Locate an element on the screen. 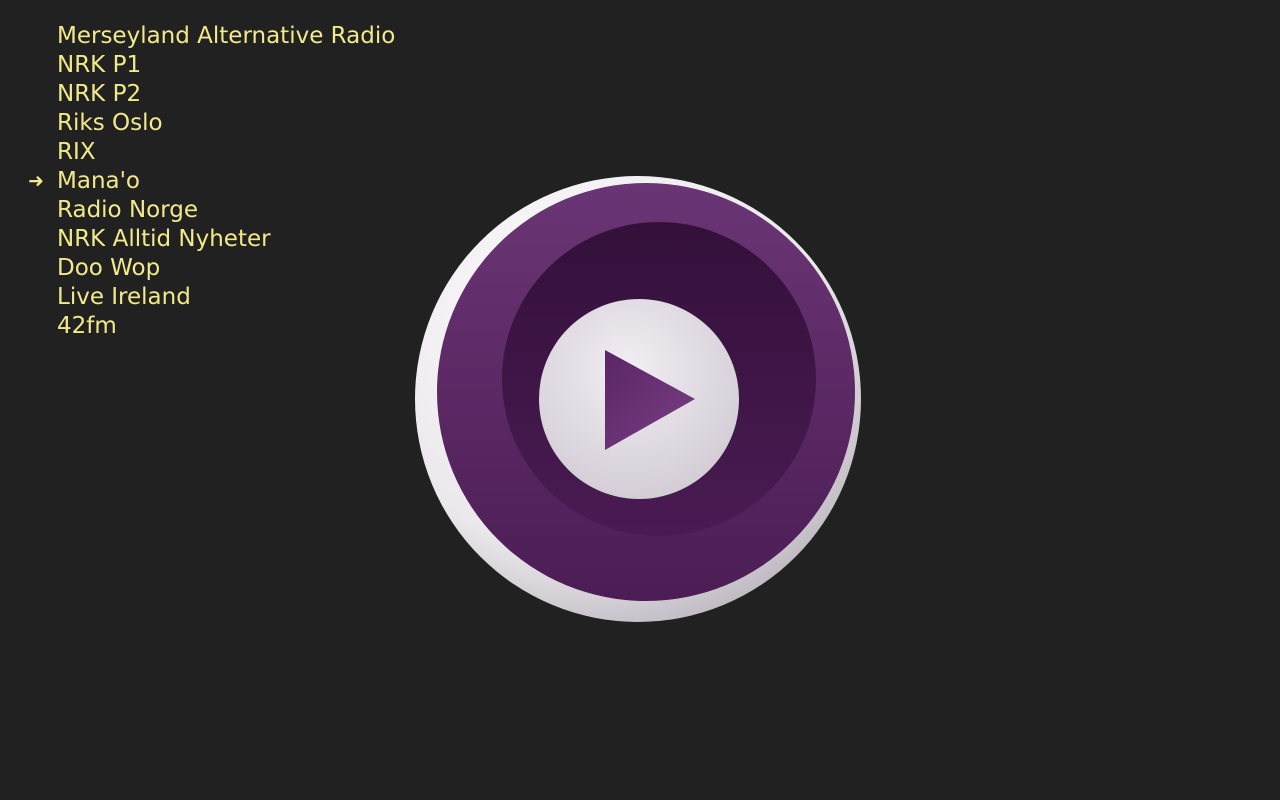 The height and width of the screenshot is (800, 1280). playlist-item-label: Riks Oslo is located at coordinates (110, 123).